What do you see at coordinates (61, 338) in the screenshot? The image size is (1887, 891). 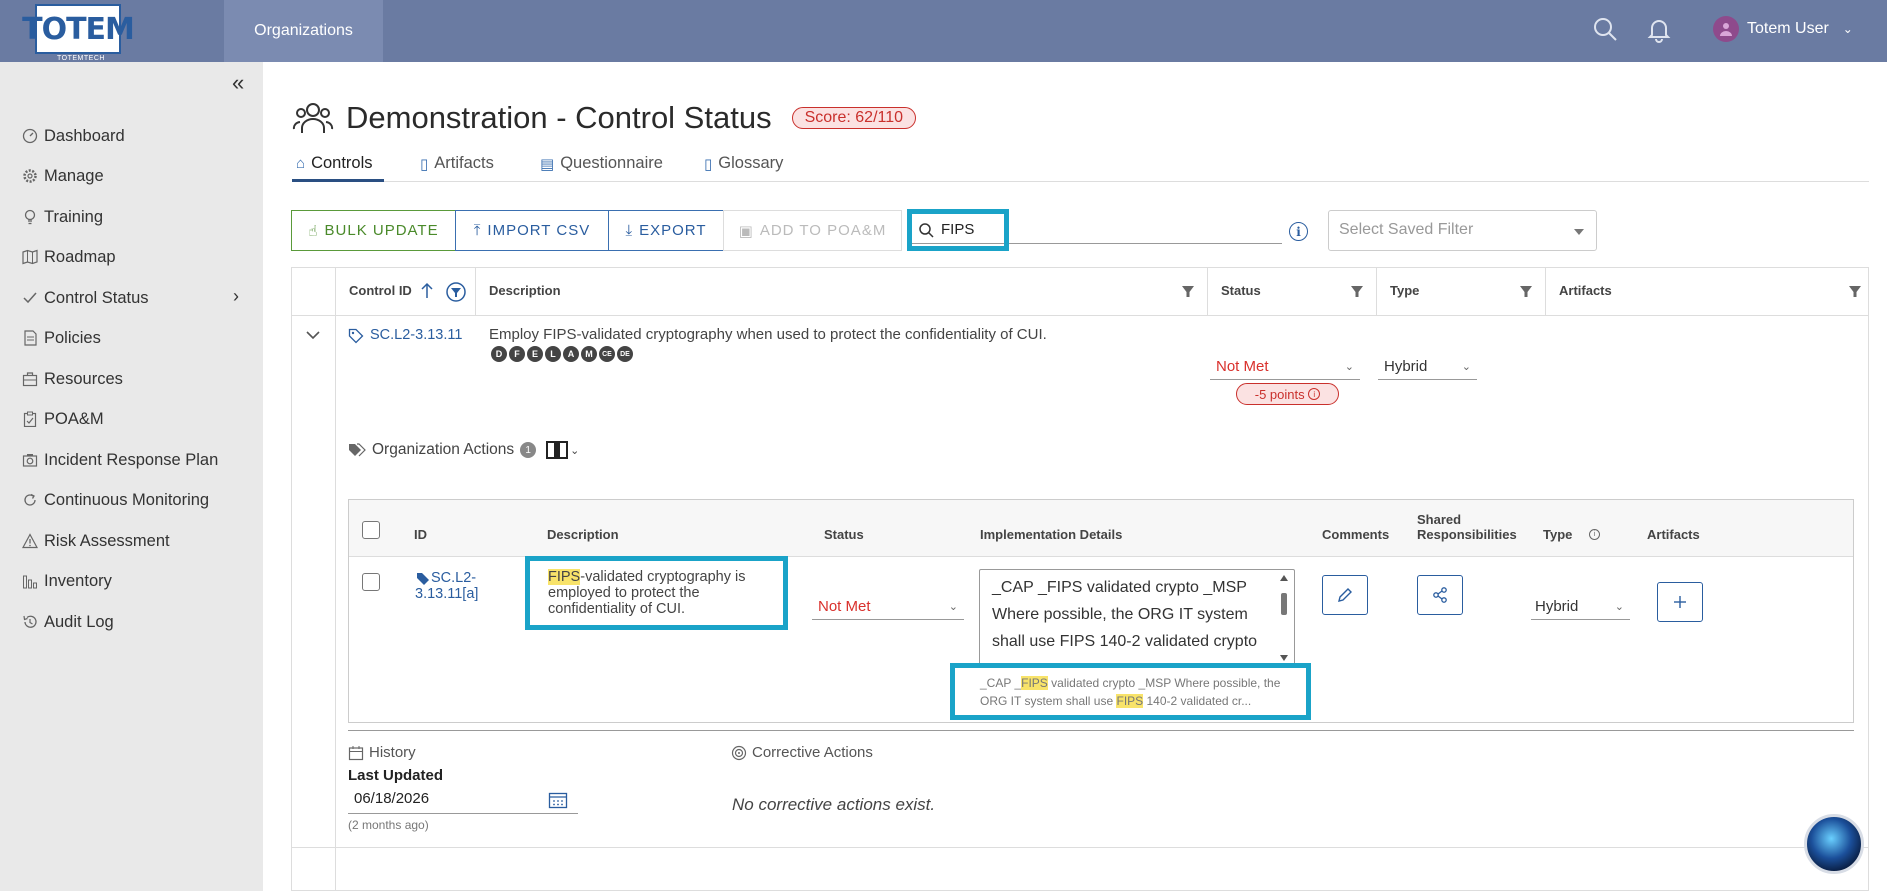 I see `sidebar-item-policies: Policies` at bounding box center [61, 338].